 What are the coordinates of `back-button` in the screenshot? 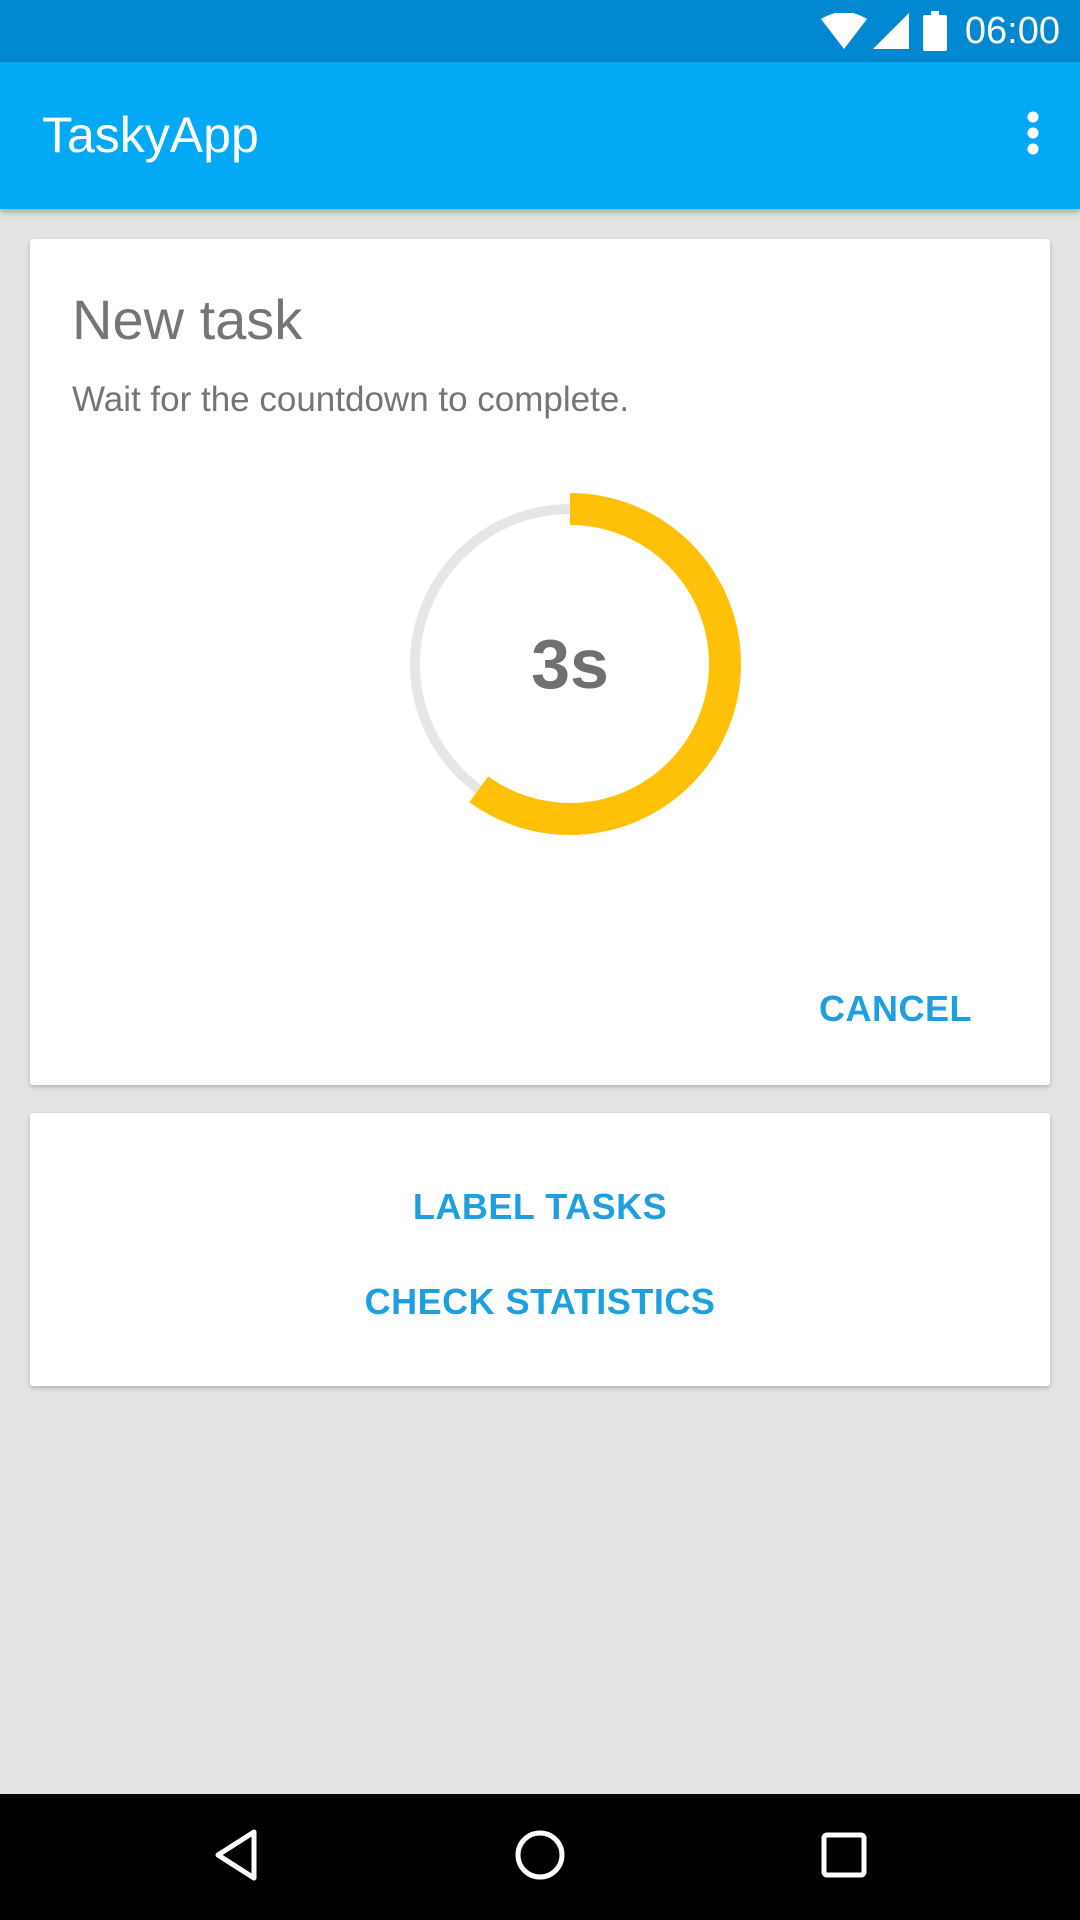 It's located at (236, 1857).